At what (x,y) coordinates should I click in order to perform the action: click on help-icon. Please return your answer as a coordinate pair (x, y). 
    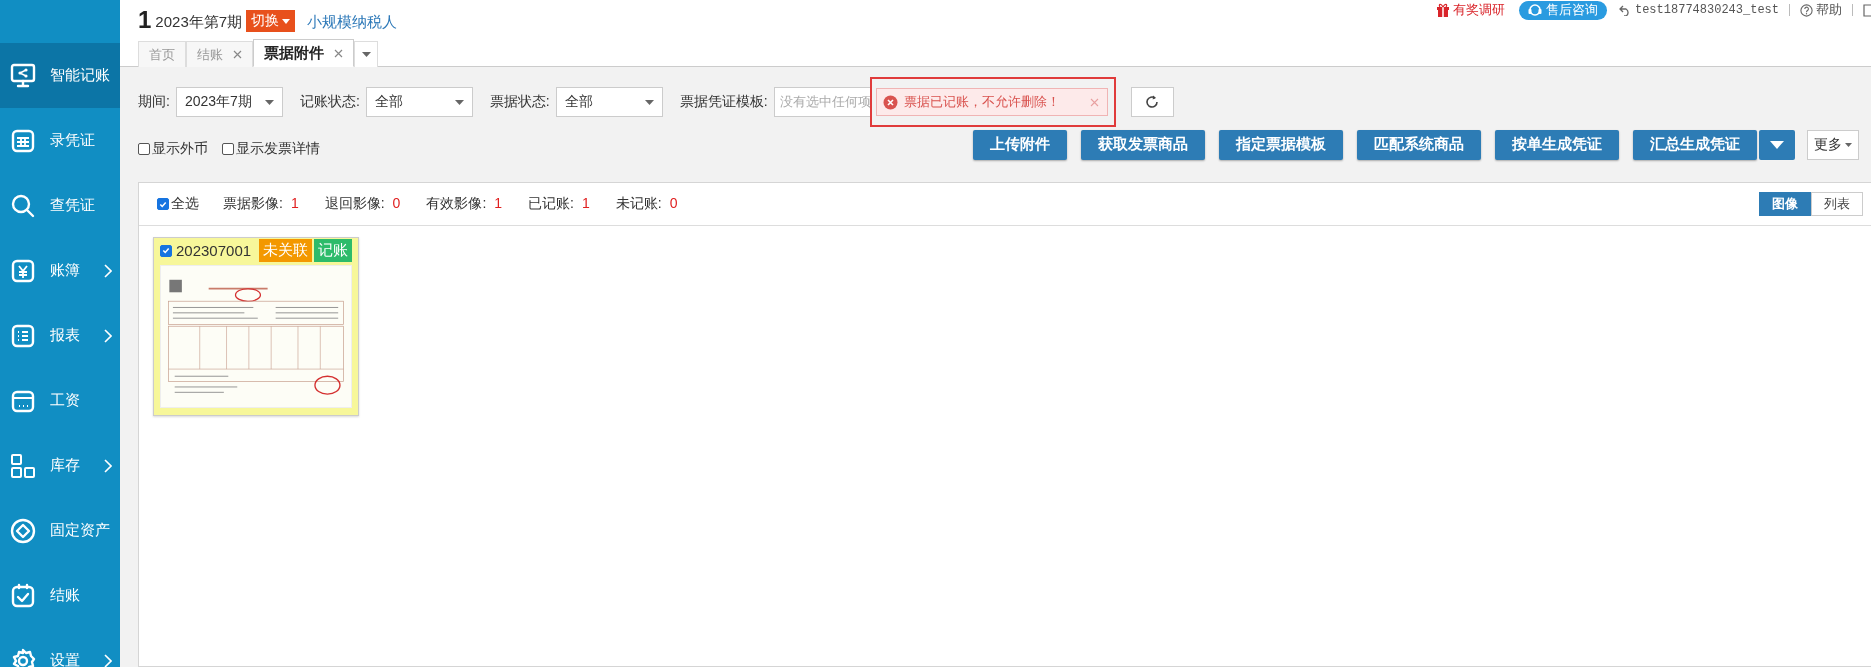
    Looking at the image, I should click on (1806, 10).